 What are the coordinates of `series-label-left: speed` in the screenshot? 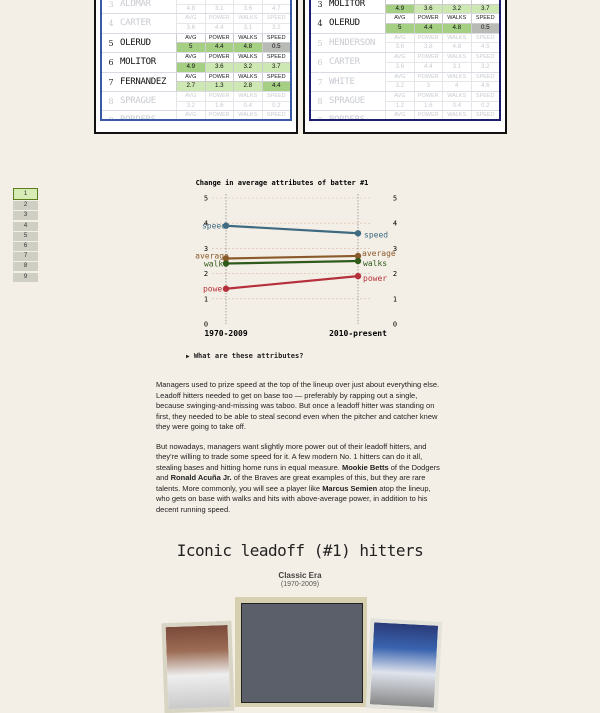 It's located at (214, 226).